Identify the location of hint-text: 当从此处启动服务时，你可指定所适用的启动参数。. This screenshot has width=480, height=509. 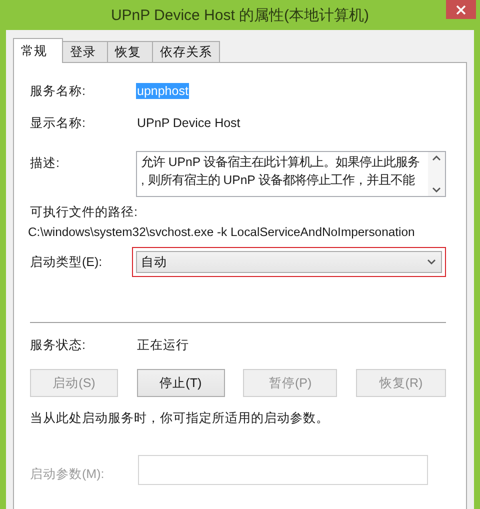
(179, 418).